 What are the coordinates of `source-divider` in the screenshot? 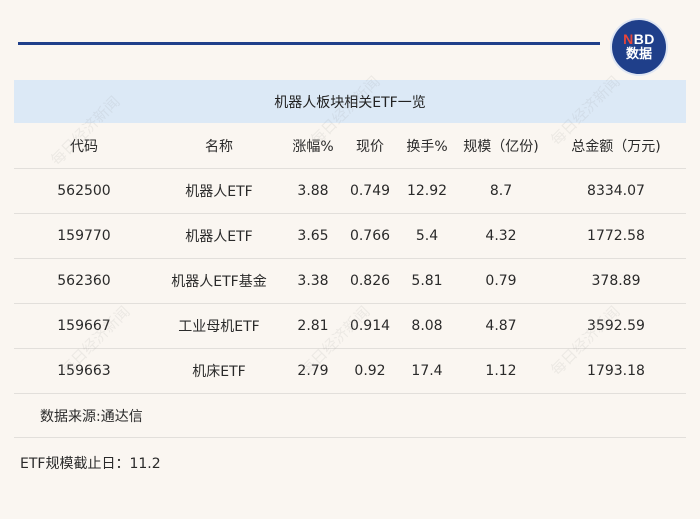 It's located at (350, 437).